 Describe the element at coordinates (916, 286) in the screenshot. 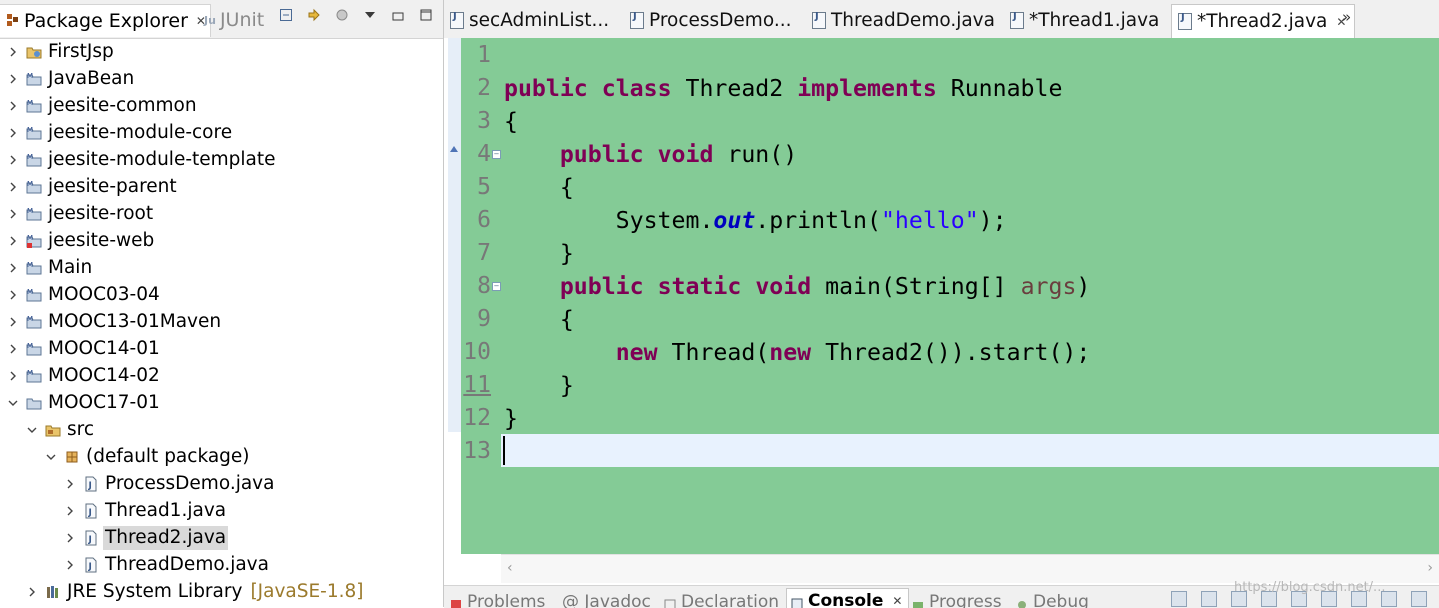

I see `code-token: main(String[]` at that location.